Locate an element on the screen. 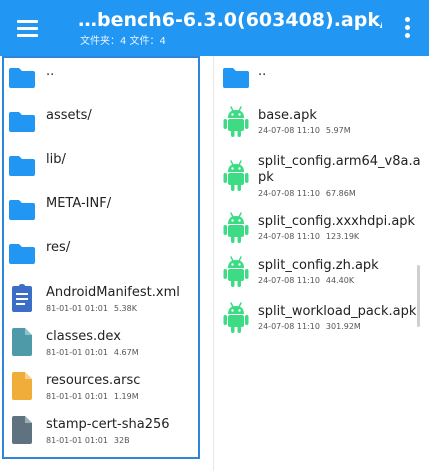 The width and height of the screenshot is (429, 471). file-meta: 24-07-08 11:10 5.97M is located at coordinates (304, 131).